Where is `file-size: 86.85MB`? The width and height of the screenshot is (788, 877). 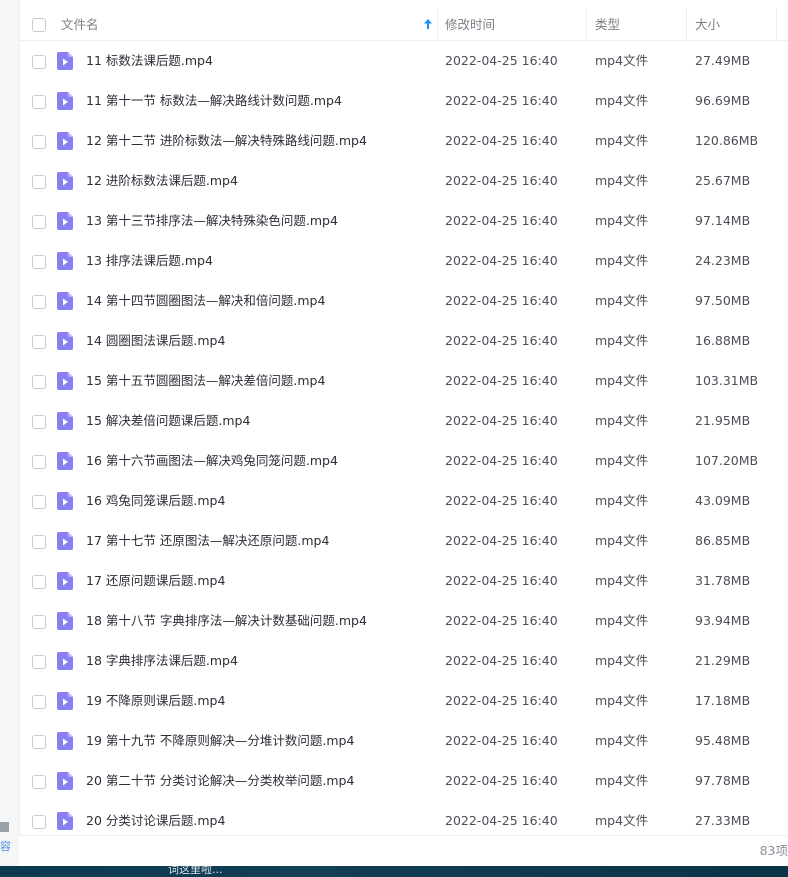 file-size: 86.85MB is located at coordinates (723, 540).